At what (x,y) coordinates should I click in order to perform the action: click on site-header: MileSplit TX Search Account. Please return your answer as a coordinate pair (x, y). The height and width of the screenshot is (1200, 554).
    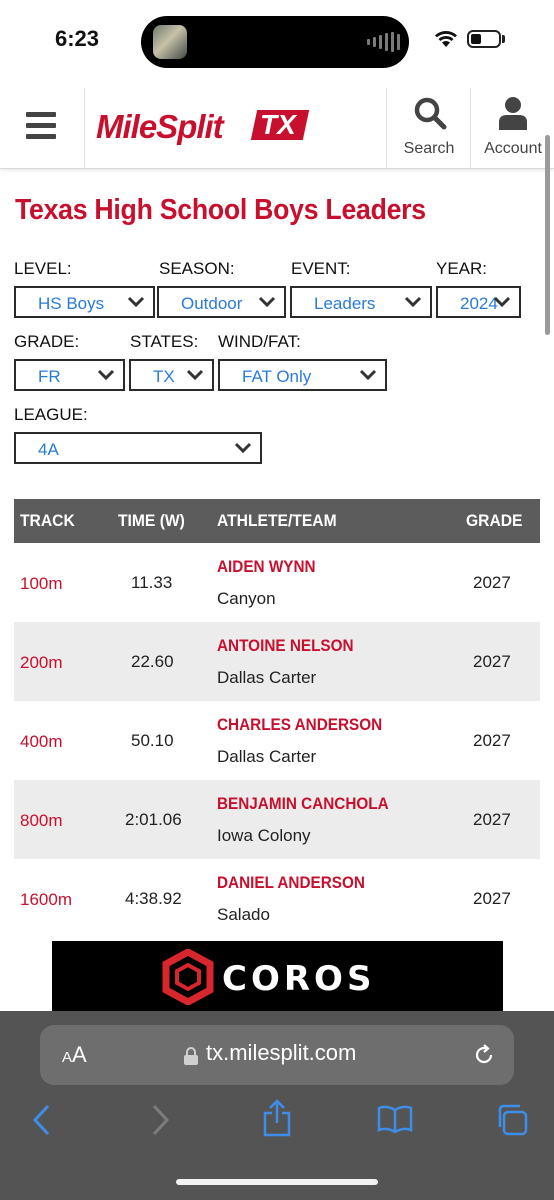
    Looking at the image, I should click on (277, 128).